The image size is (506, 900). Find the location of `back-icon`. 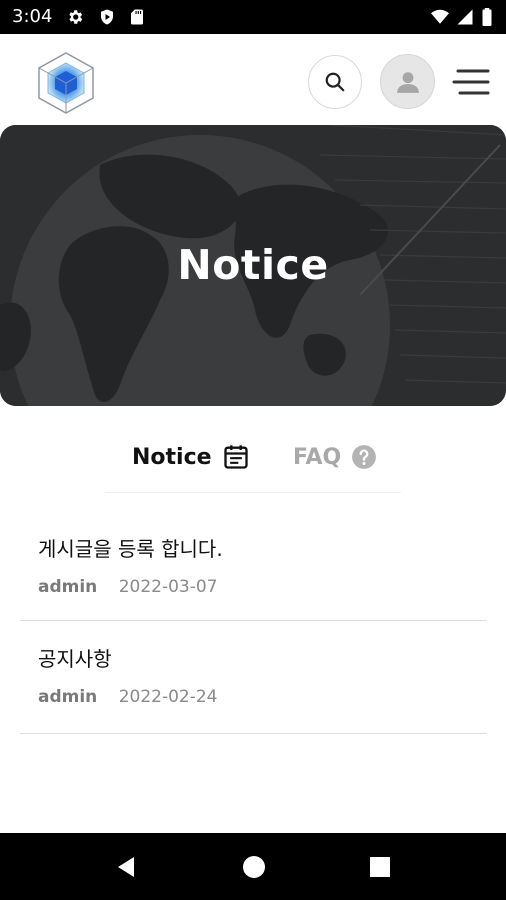

back-icon is located at coordinates (126, 867).